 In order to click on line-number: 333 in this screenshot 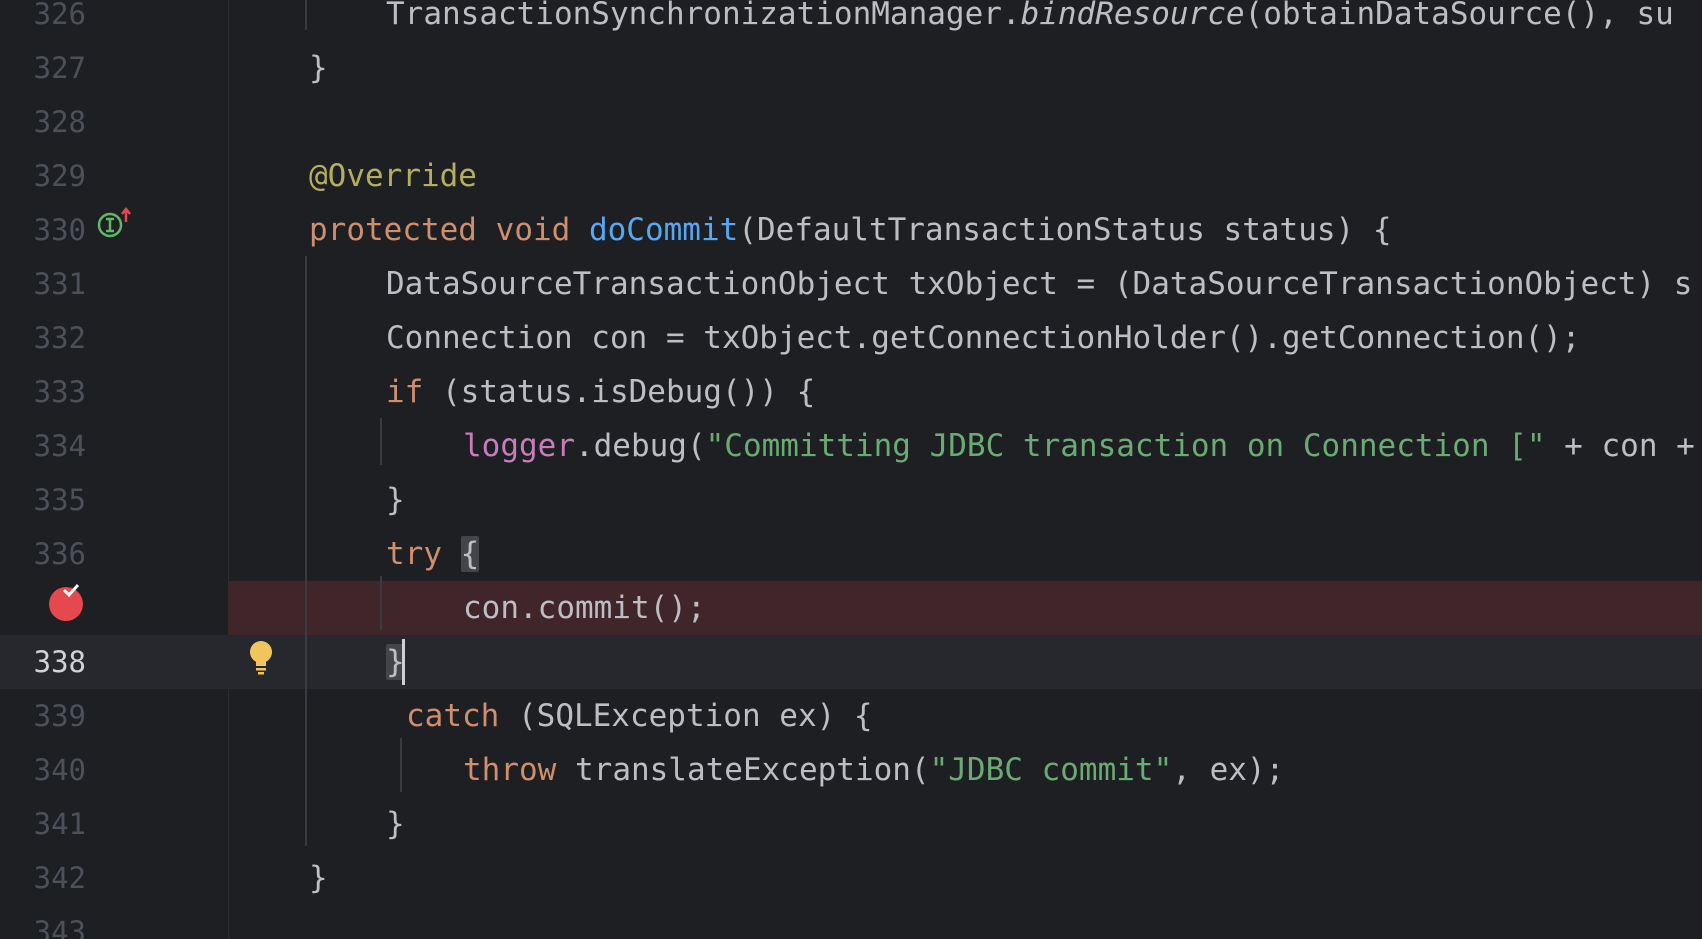, I will do `click(43, 392)`.